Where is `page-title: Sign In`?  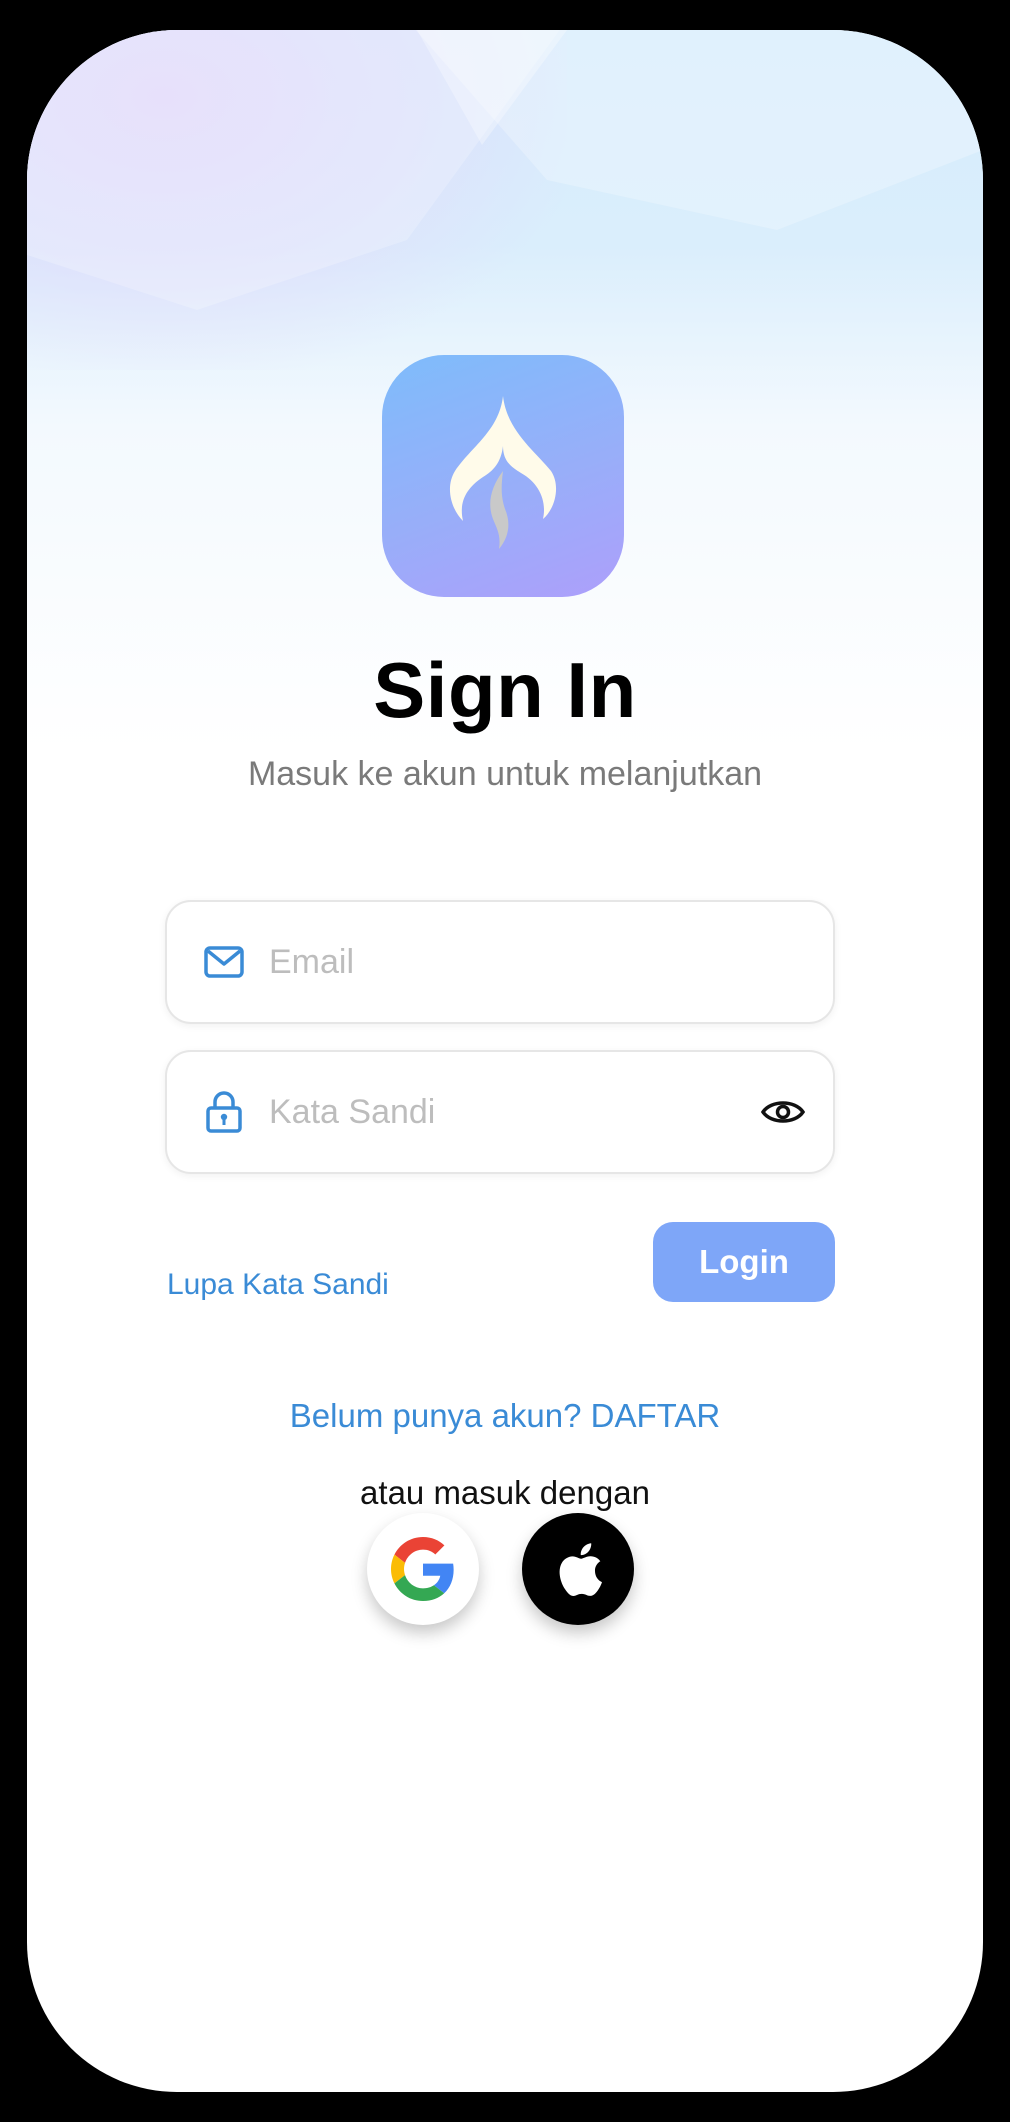 page-title: Sign In is located at coordinates (505, 690).